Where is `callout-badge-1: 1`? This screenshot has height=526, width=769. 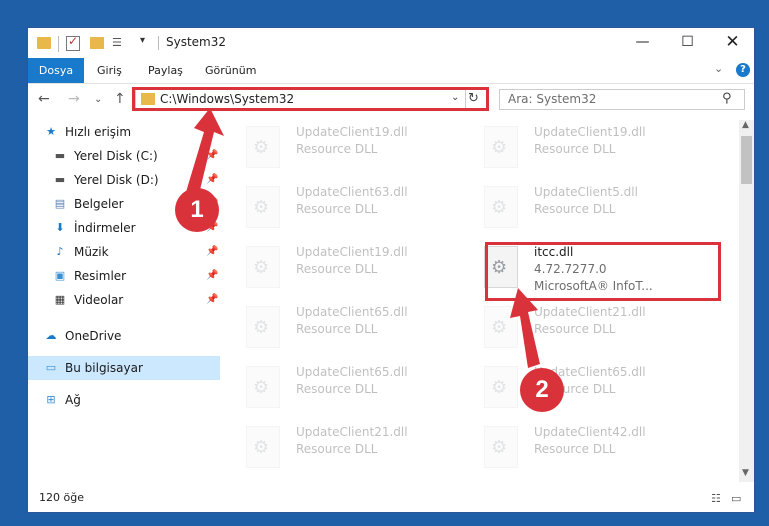 callout-badge-1: 1 is located at coordinates (197, 210).